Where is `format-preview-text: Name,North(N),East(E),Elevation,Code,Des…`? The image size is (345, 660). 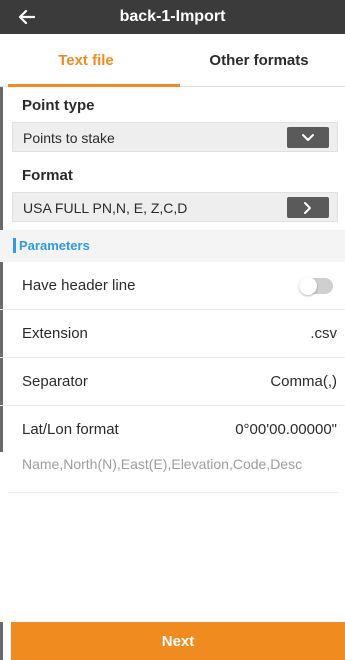
format-preview-text: Name,North(N),East(E),Elevation,Code,Des… is located at coordinates (162, 464).